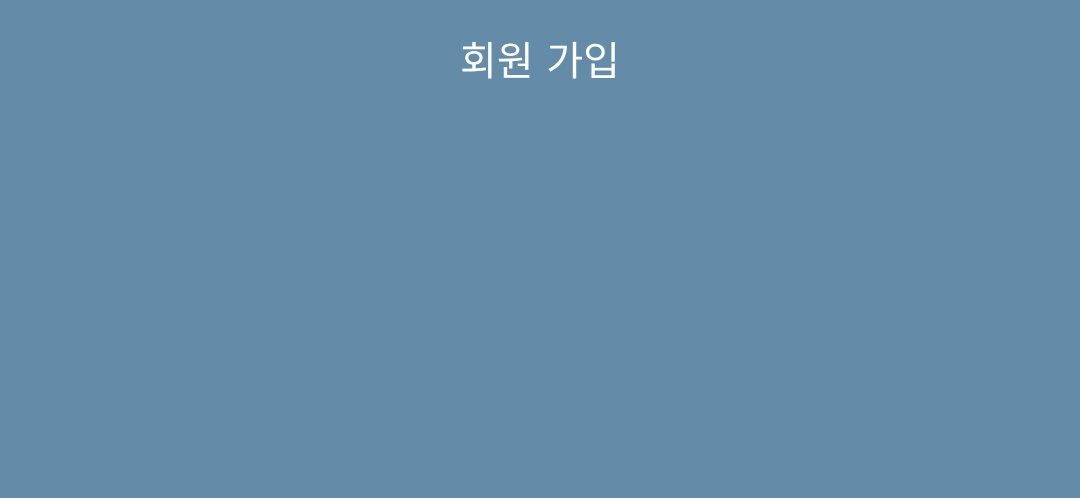 Image resolution: width=1080 pixels, height=500 pixels. What do you see at coordinates (540, 62) in the screenshot?
I see `page-title: 회원 가입` at bounding box center [540, 62].